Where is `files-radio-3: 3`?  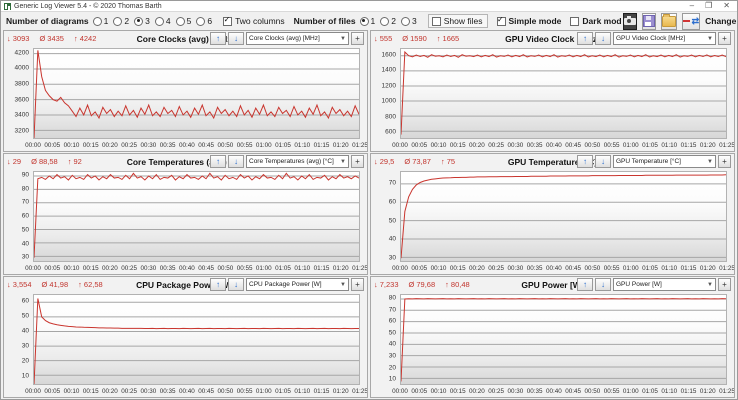 files-radio-3: 3 is located at coordinates (409, 21).